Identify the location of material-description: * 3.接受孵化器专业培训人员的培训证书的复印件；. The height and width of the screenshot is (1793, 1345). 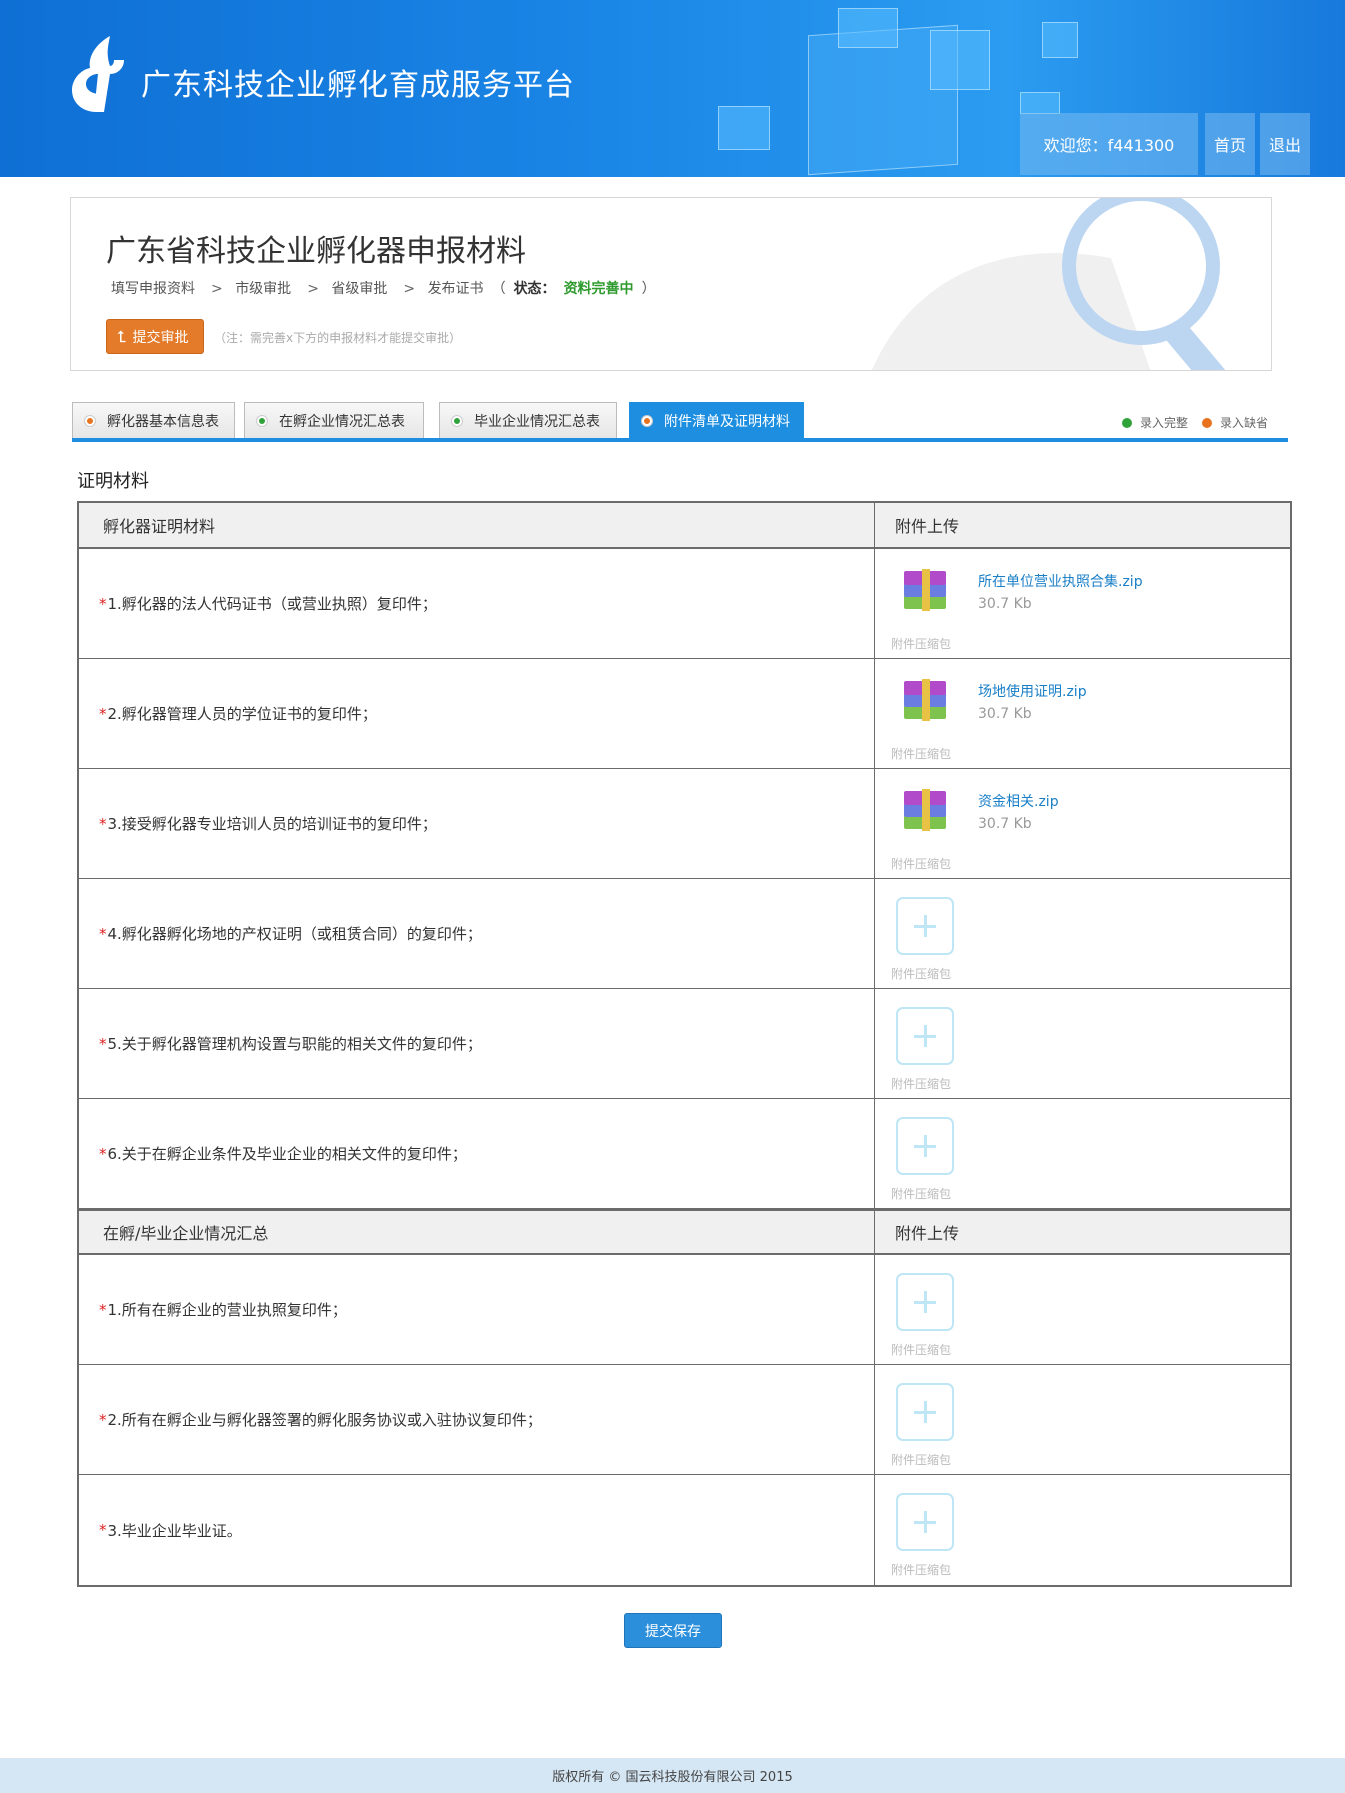
(477, 823).